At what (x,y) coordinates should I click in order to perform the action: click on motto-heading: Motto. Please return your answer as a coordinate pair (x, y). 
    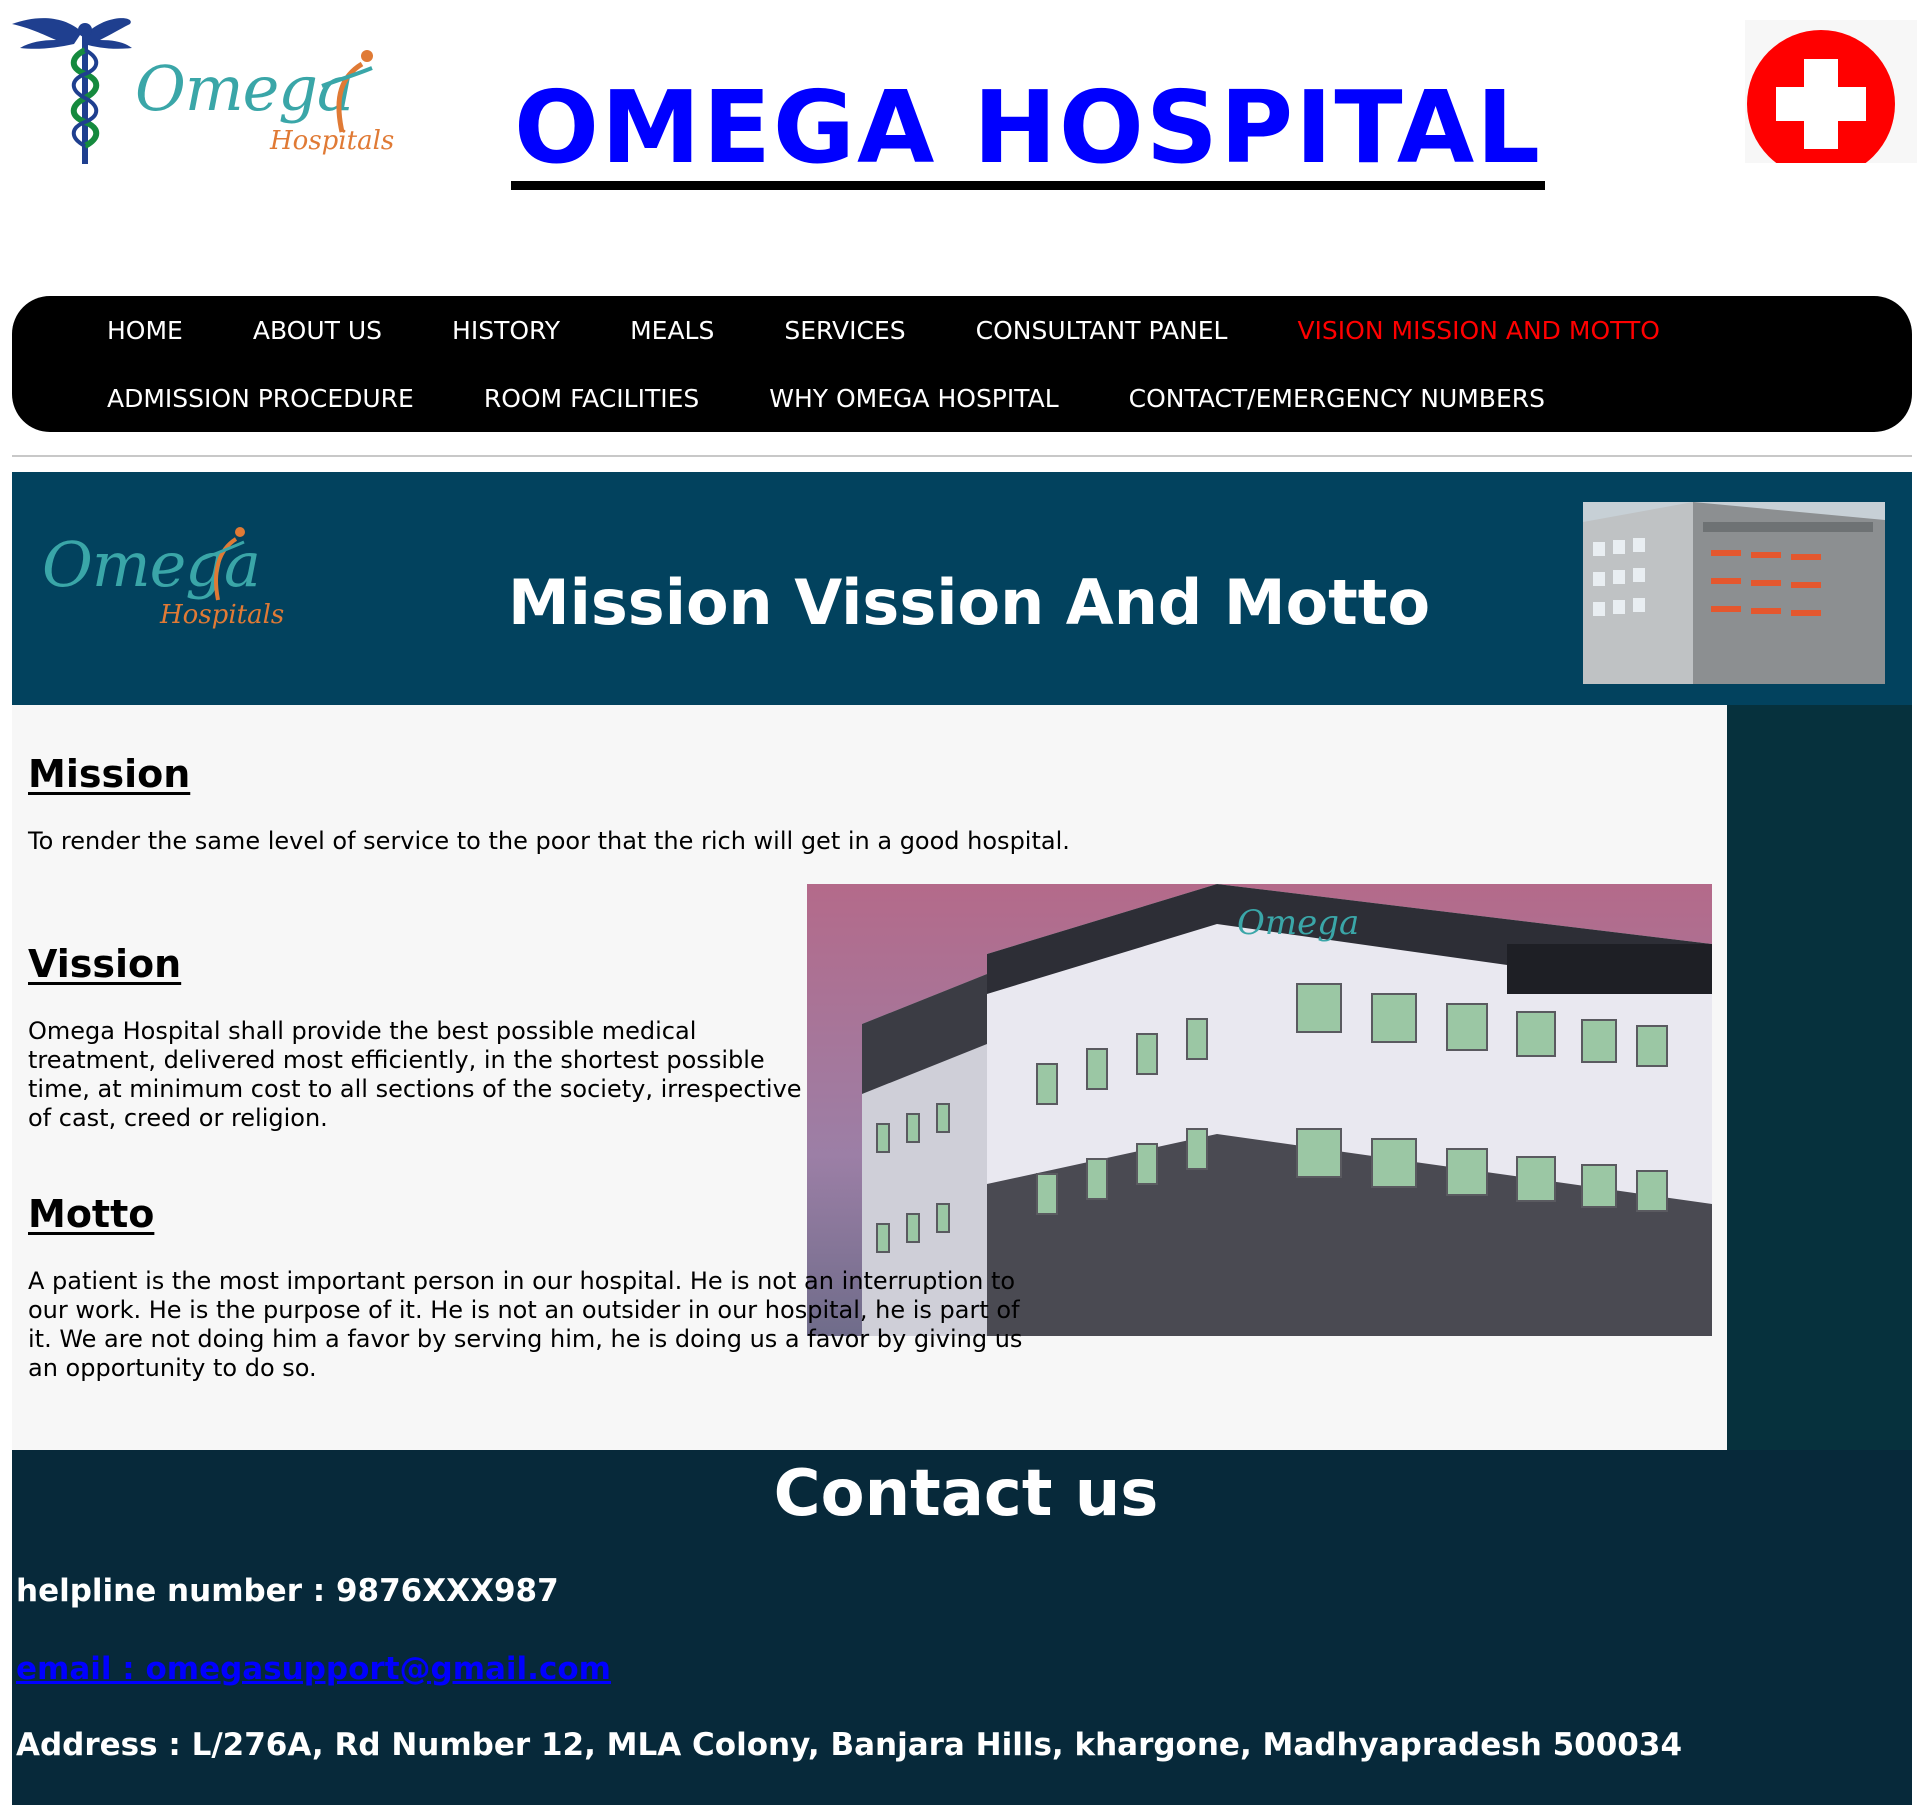
    Looking at the image, I should click on (91, 1214).